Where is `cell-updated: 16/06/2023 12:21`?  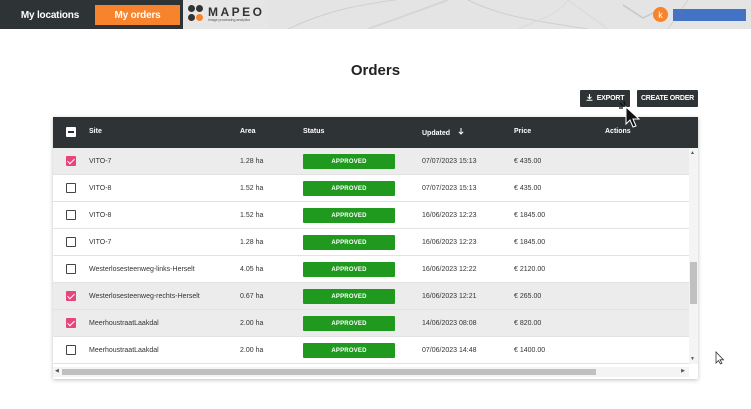 cell-updated: 16/06/2023 12:21 is located at coordinates (449, 296).